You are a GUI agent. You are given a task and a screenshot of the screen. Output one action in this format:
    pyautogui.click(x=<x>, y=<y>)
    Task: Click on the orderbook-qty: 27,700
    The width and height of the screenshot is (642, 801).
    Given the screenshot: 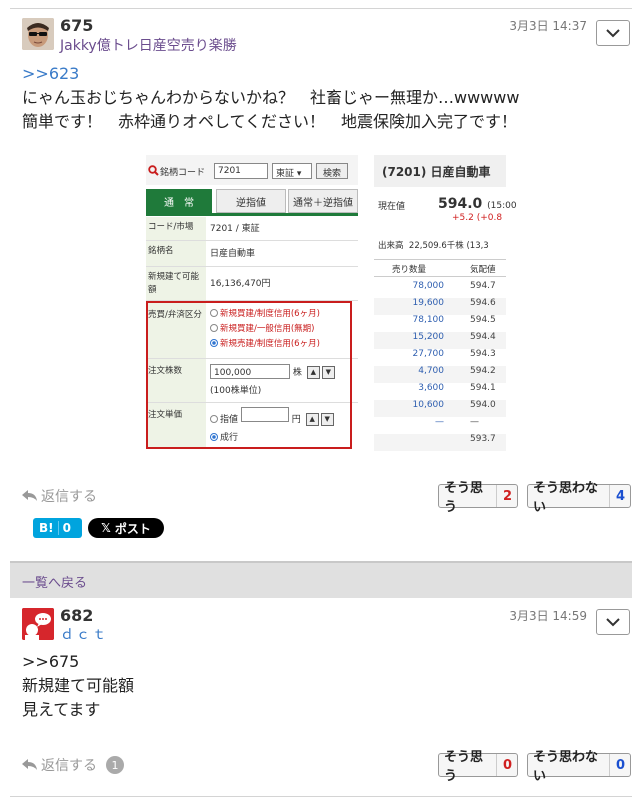 What is the action you would take?
    pyautogui.click(x=428, y=354)
    